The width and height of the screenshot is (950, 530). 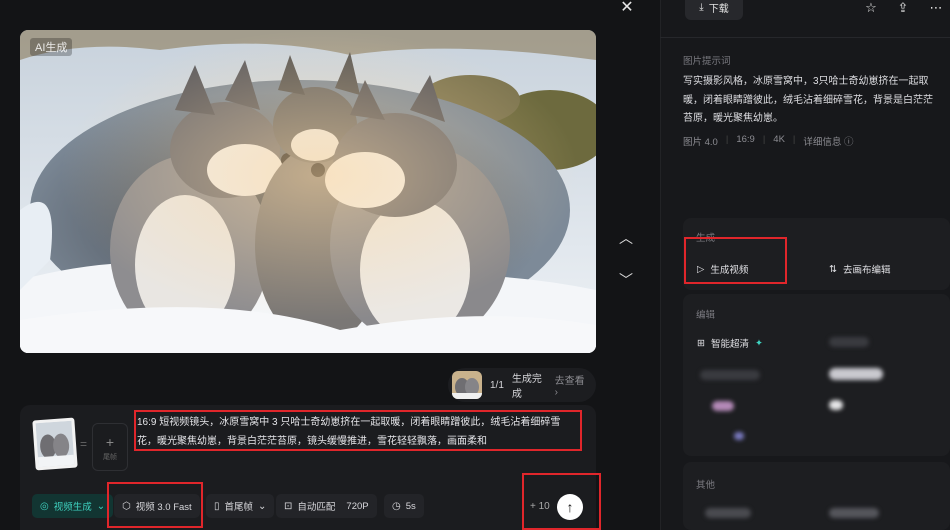 What do you see at coordinates (779, 139) in the screenshot?
I see `meta-quality: 4K` at bounding box center [779, 139].